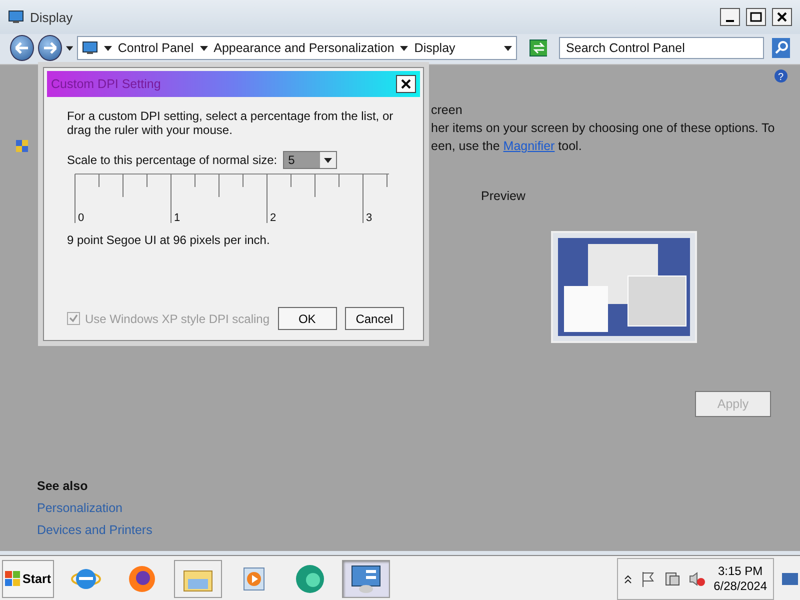  I want to click on ruler-drawing: 0 1 2 3, so click(228, 199).